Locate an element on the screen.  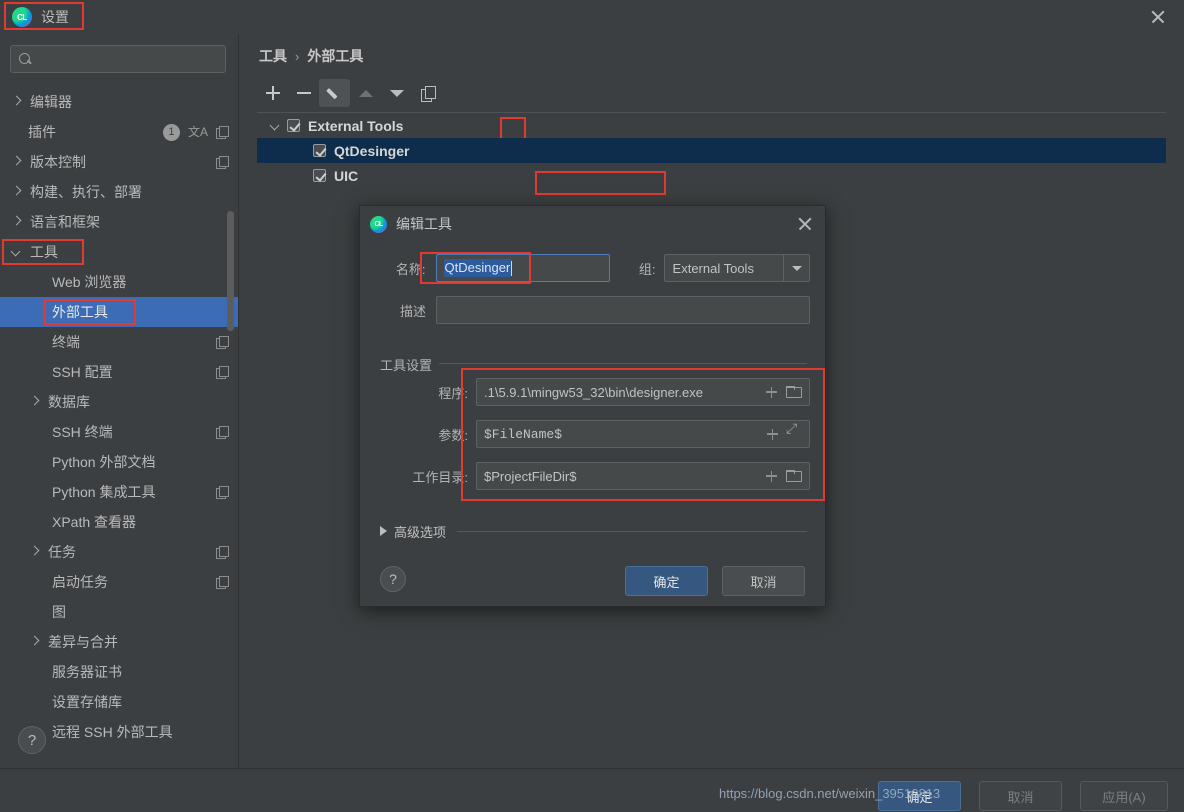
table-row: QtDesinger is located at coordinates (711, 150).